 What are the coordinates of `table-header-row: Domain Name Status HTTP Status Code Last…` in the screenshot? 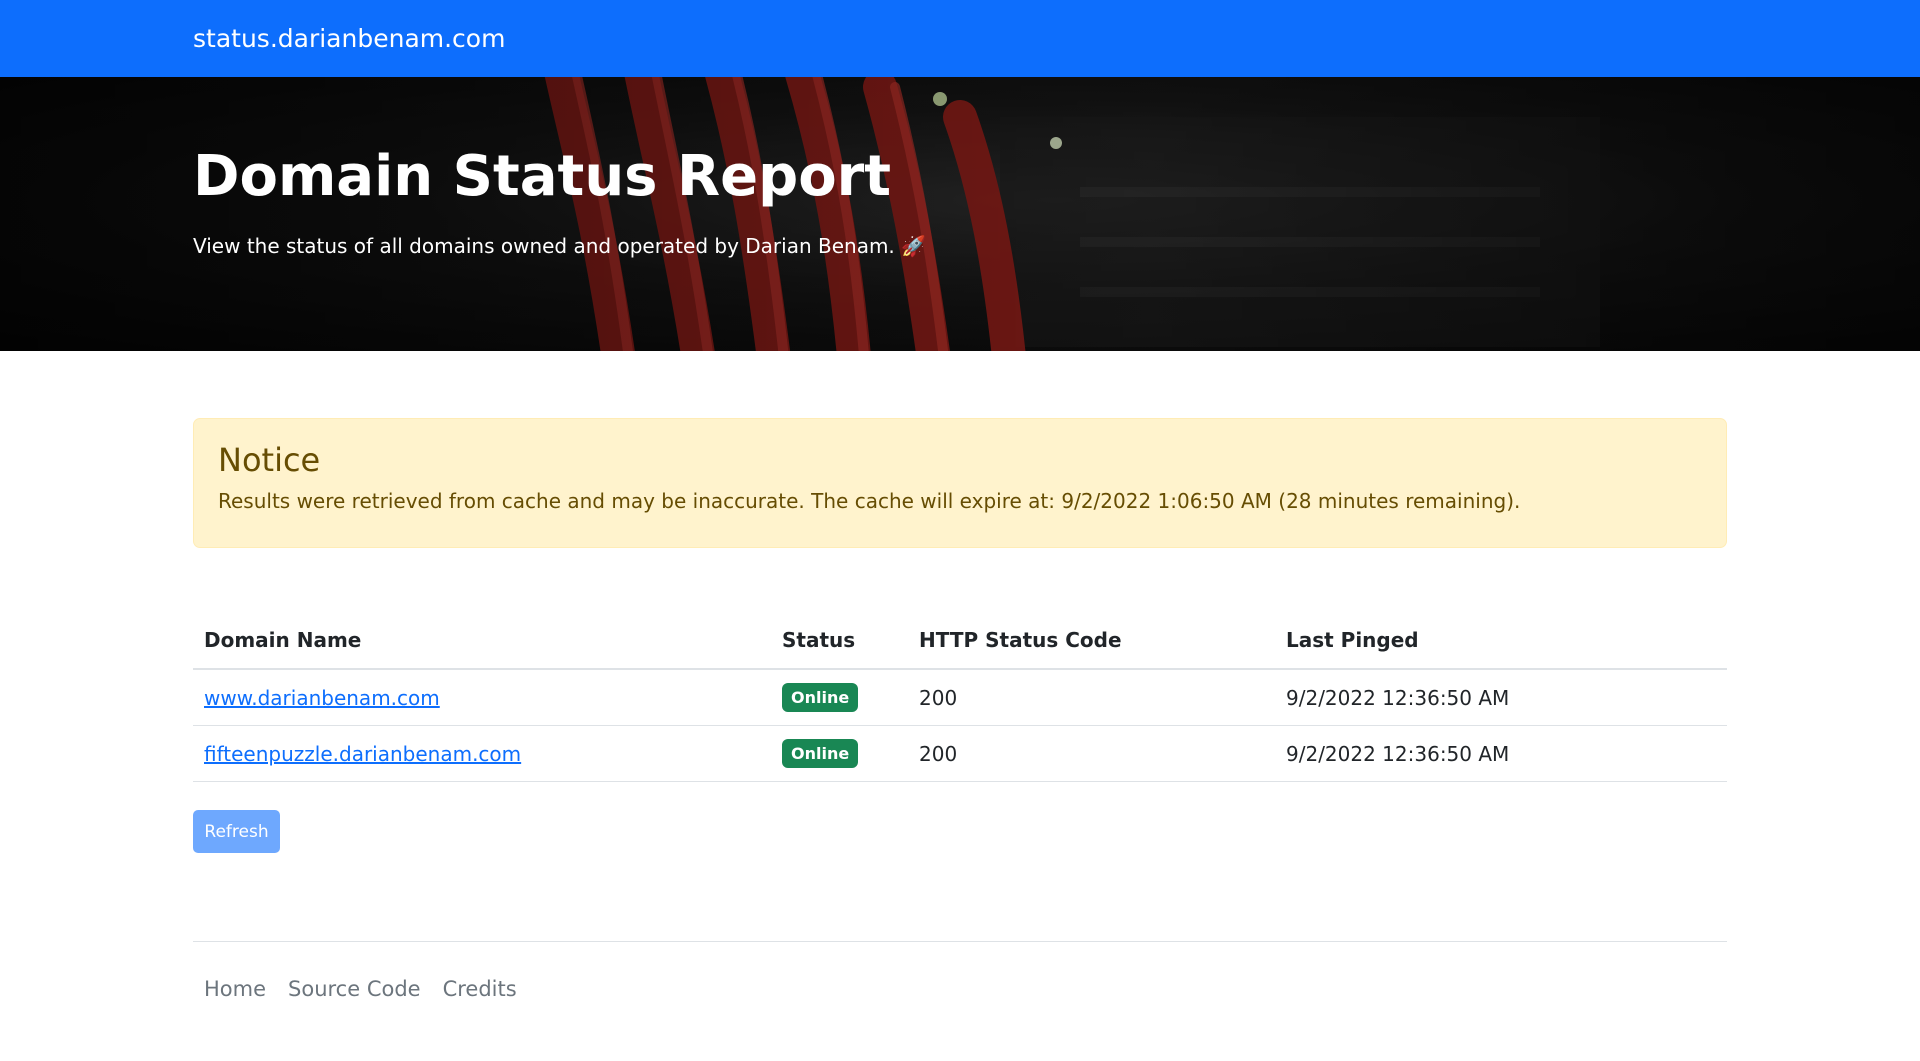 It's located at (960, 641).